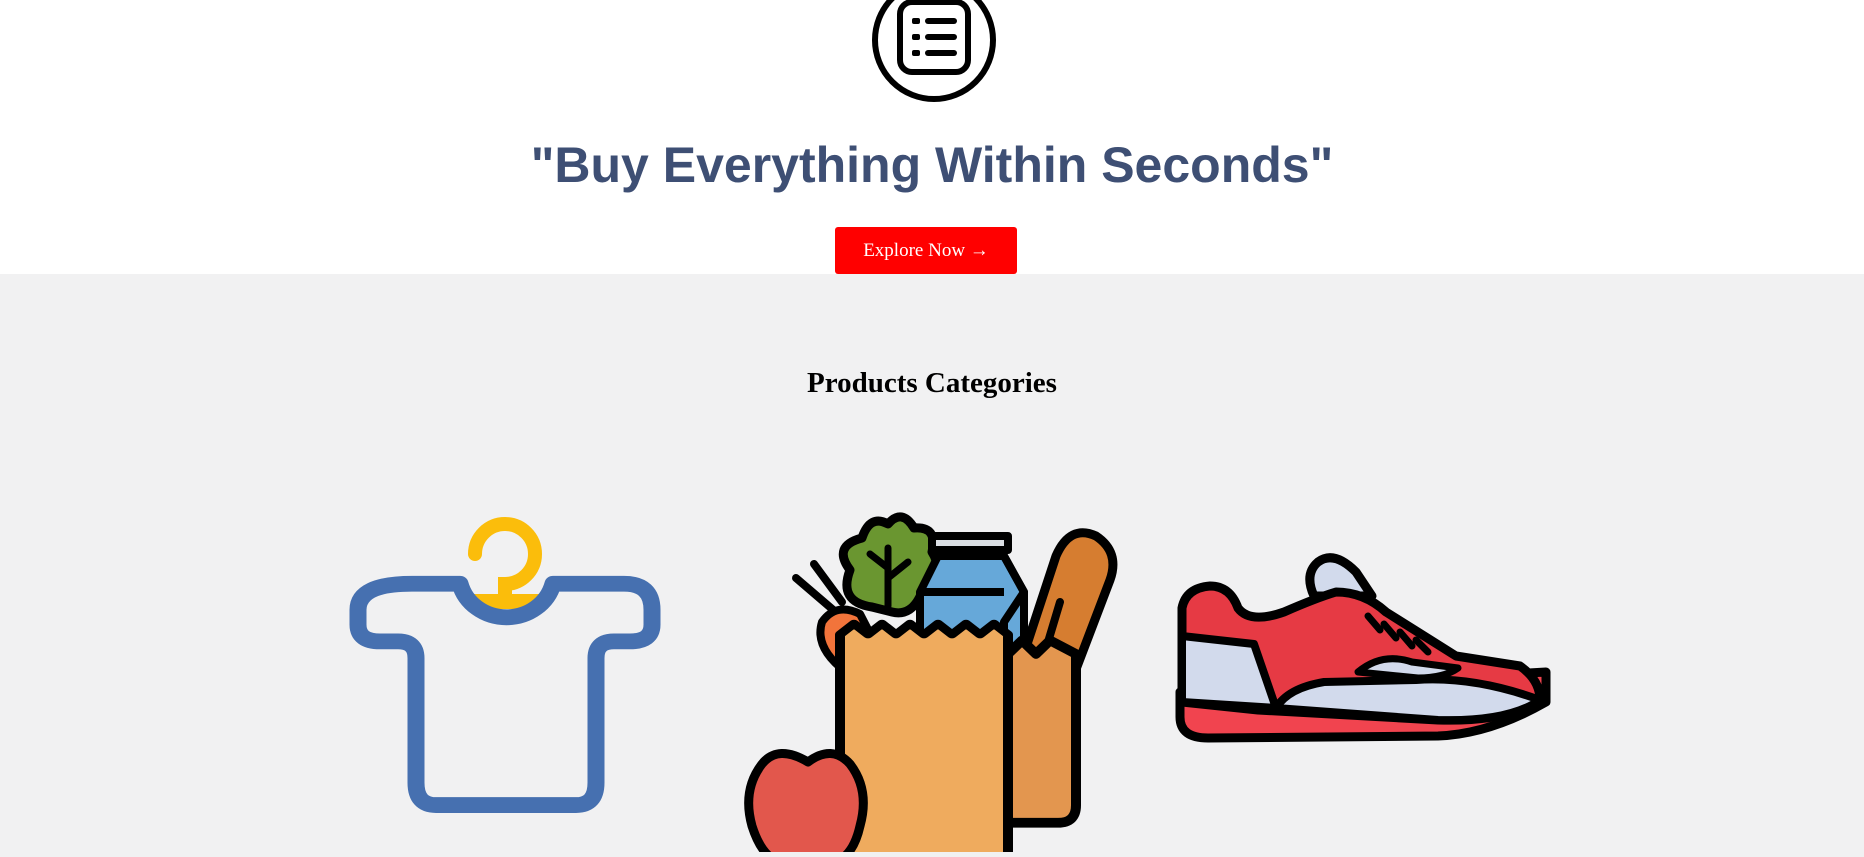  I want to click on grocery-bag-icon, so click(931, 682).